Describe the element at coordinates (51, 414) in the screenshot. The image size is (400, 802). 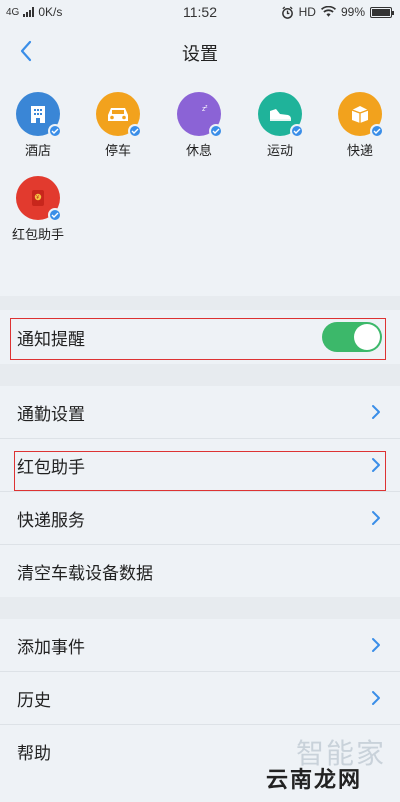
I see `menu-item-label: 通勤设置` at that location.